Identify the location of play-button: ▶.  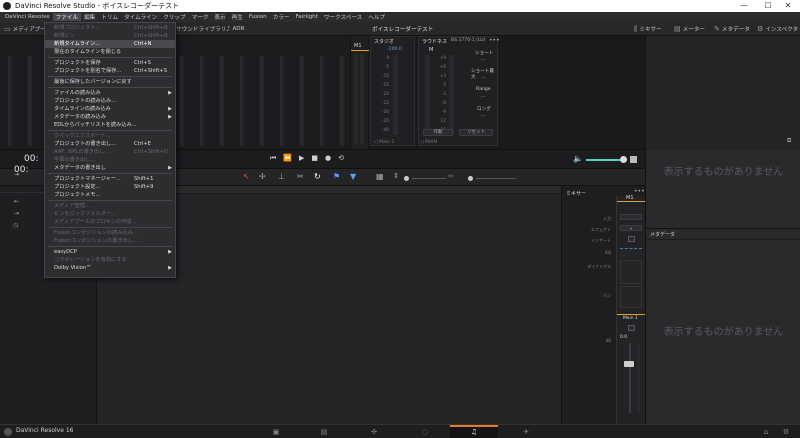
(301, 158).